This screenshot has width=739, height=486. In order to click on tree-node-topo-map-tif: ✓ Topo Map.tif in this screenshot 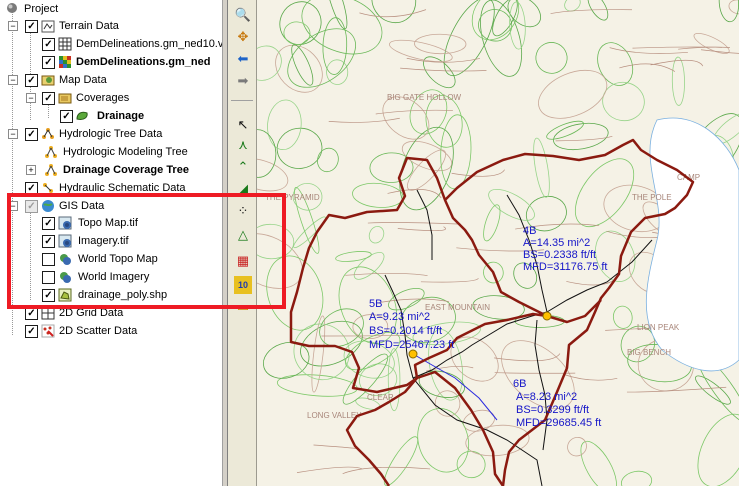, I will do `click(111, 223)`.